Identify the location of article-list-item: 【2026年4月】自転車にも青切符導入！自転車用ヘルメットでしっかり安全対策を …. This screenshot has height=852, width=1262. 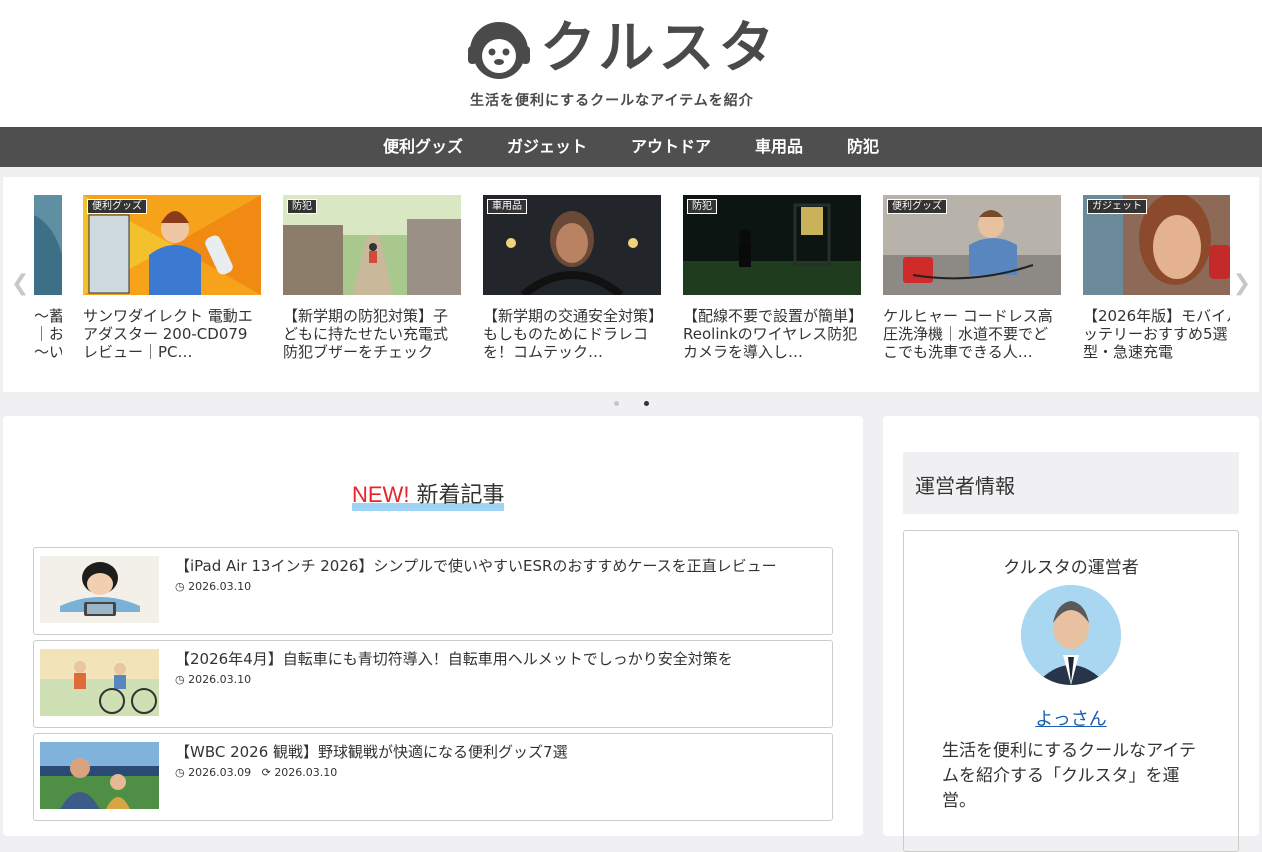
(433, 684).